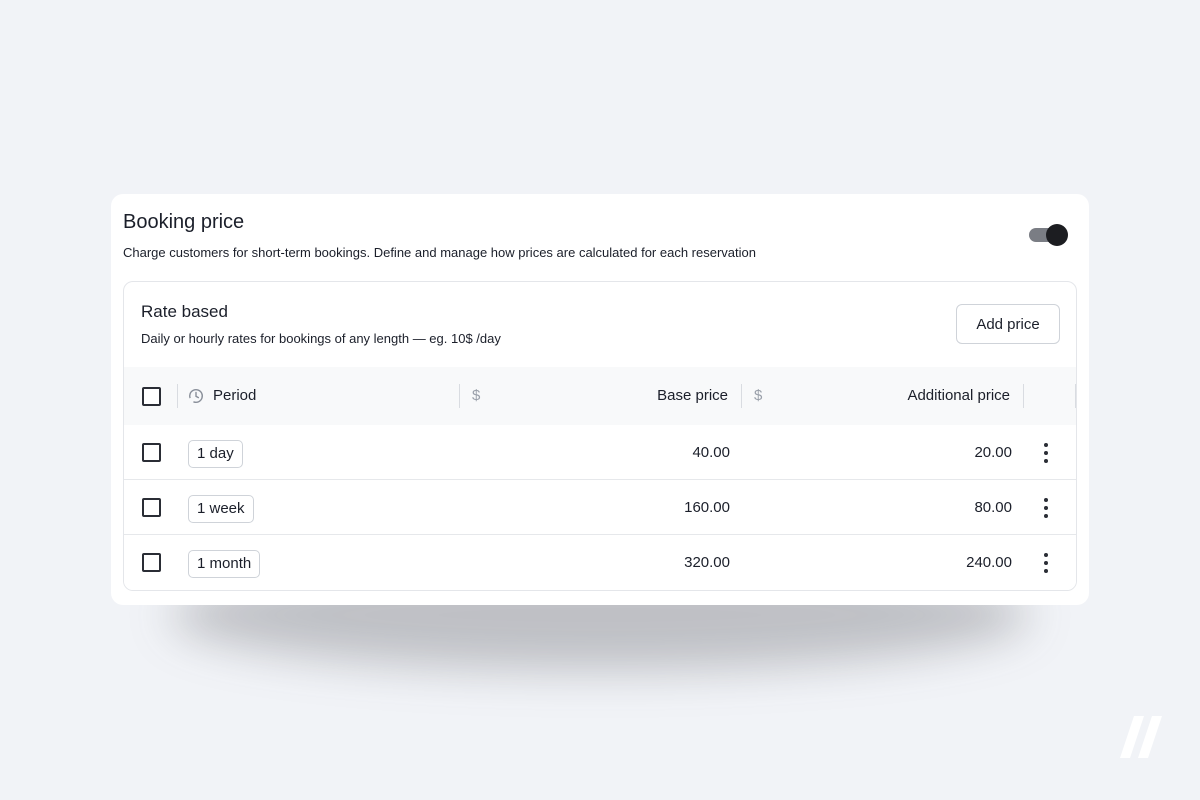  I want to click on additional-price-cell: 80.00, so click(993, 507).